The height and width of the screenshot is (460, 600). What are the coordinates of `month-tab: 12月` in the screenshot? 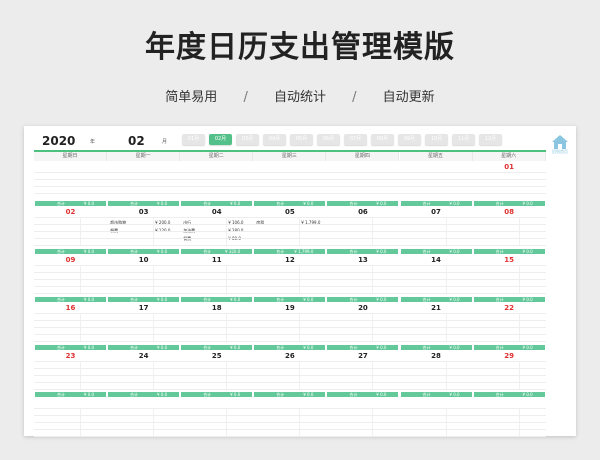 It's located at (490, 139).